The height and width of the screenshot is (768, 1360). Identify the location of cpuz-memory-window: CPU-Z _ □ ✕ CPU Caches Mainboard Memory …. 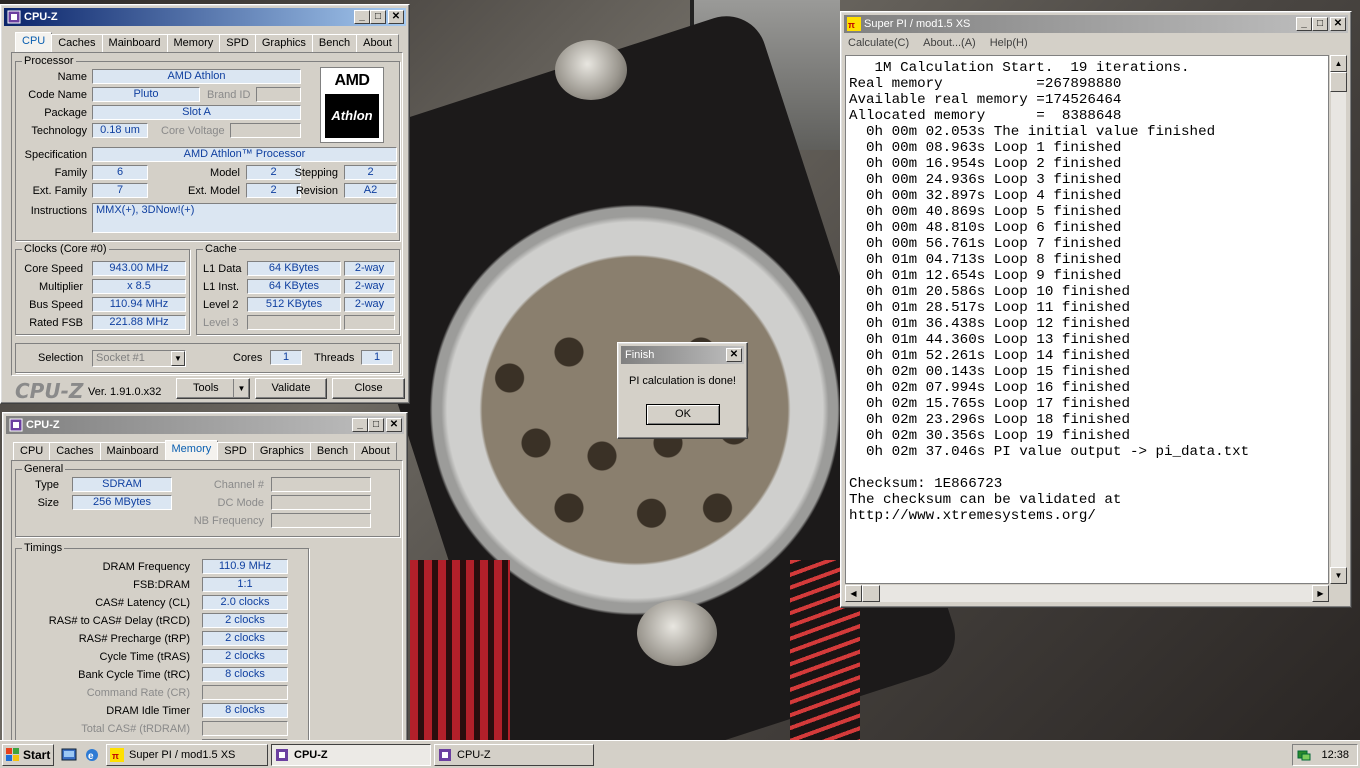
(205, 578).